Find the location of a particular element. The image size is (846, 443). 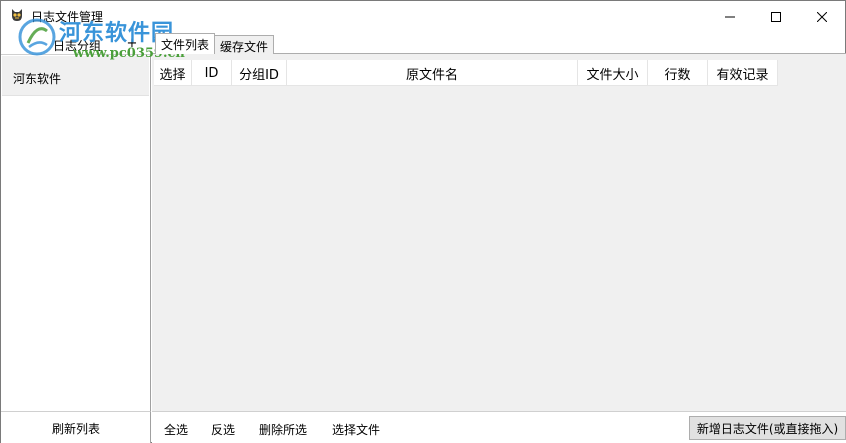

tab-file-list: 文件列表 is located at coordinates (185, 43).